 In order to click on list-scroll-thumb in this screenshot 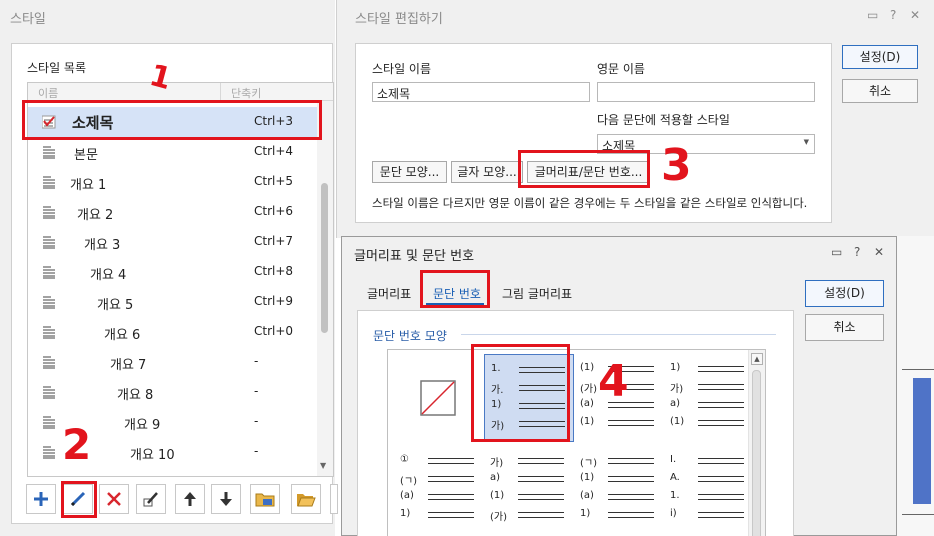, I will do `click(324, 258)`.